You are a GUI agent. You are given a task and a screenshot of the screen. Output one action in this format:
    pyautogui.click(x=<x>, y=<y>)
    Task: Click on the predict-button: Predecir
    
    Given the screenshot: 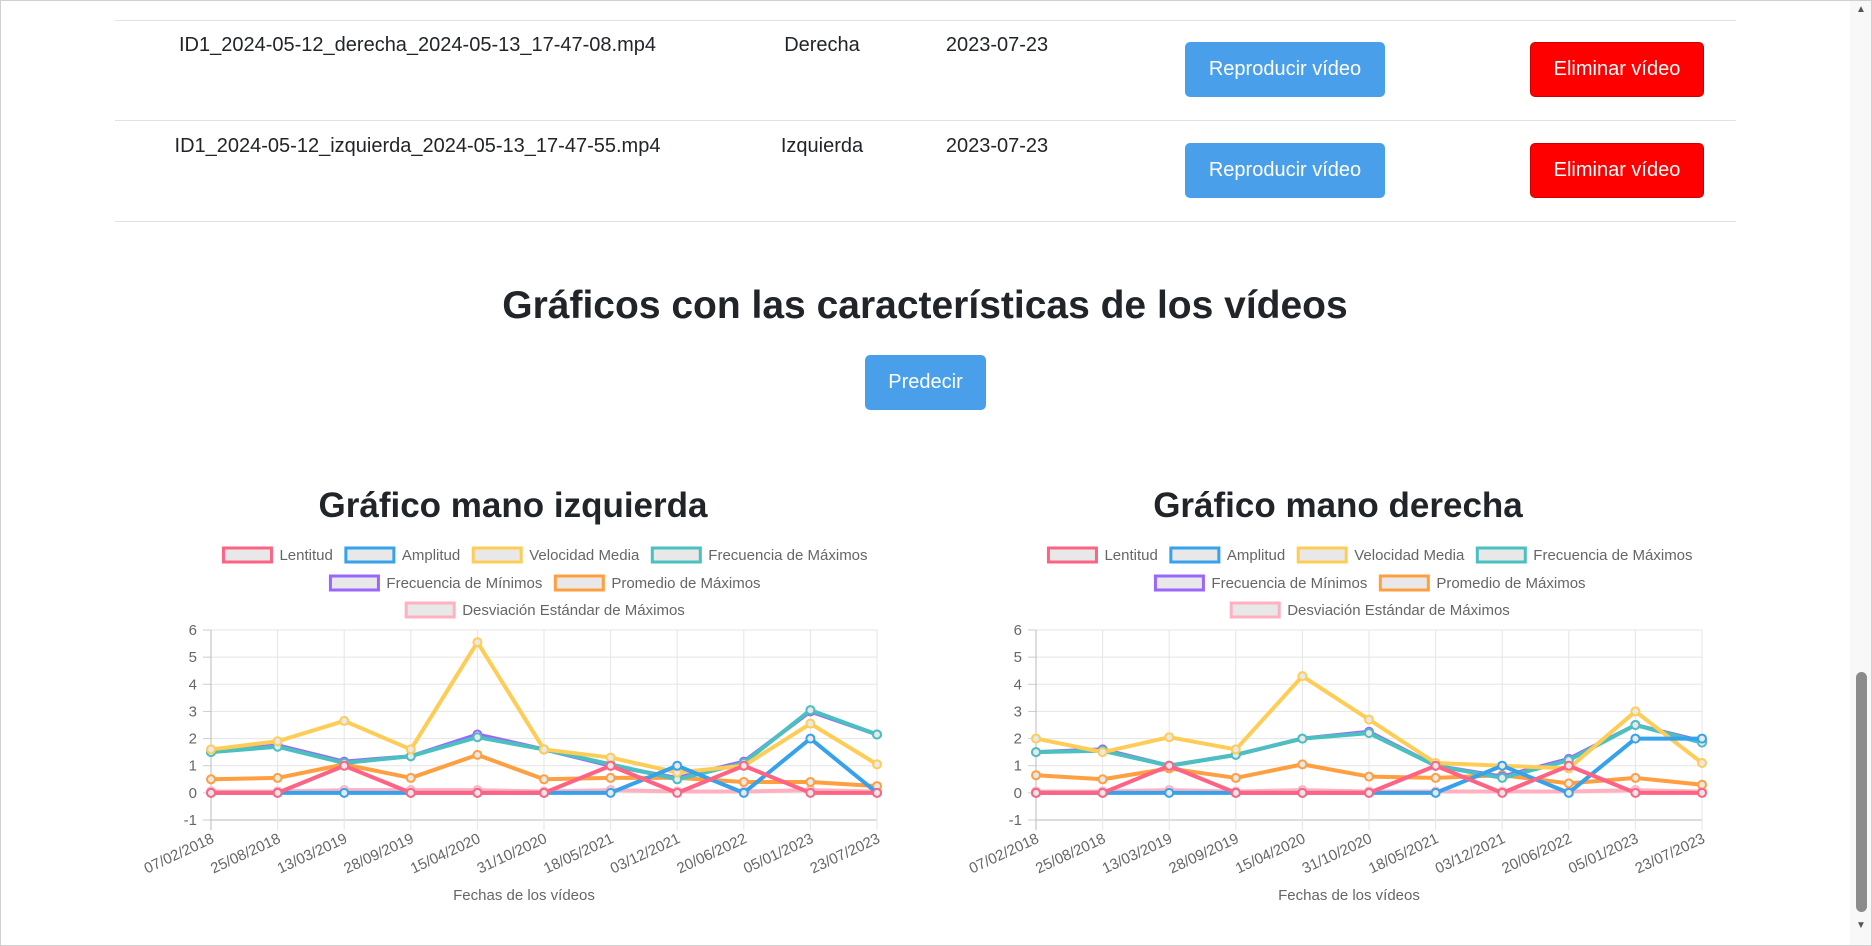 What is the action you would take?
    pyautogui.click(x=925, y=382)
    